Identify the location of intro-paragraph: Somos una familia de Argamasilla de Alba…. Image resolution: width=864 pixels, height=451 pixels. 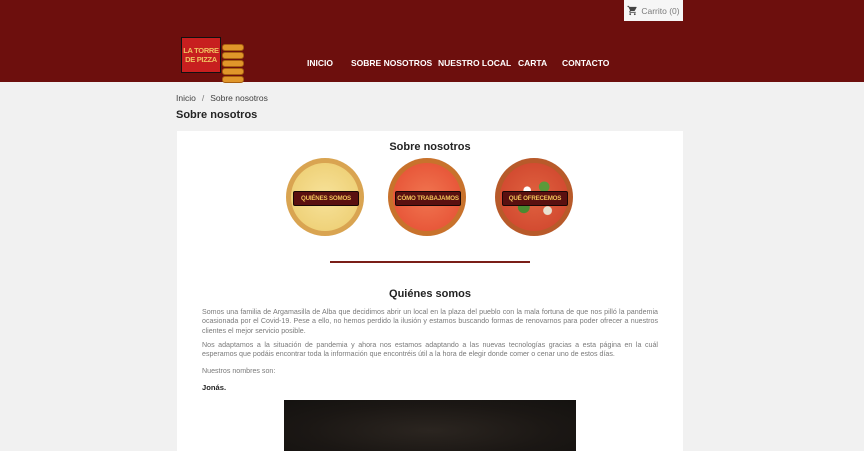
(430, 321).